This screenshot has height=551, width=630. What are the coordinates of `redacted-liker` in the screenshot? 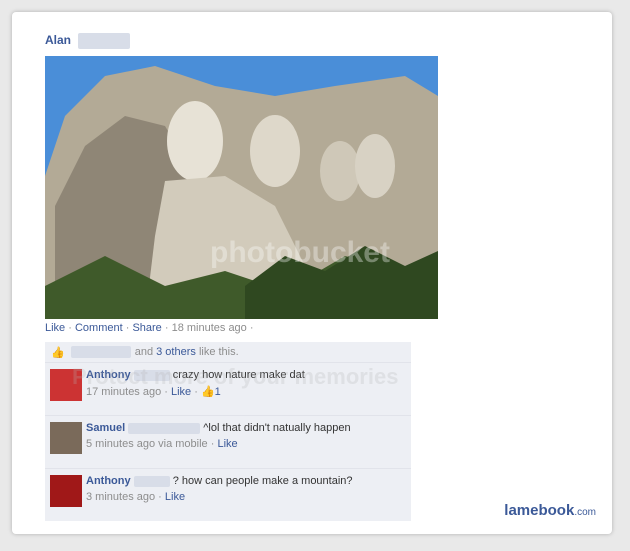 It's located at (100, 352).